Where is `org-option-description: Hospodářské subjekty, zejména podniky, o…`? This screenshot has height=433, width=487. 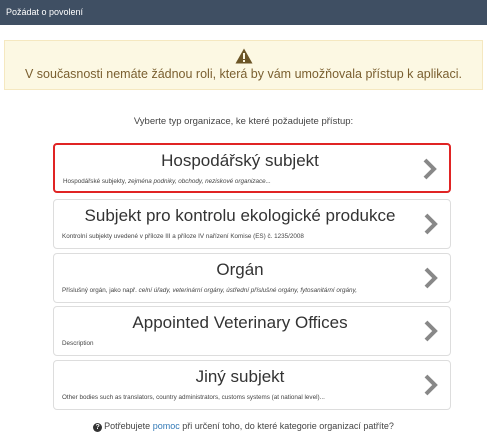
org-option-description: Hospodářské subjekty, zejména podniky, o… is located at coordinates (167, 181).